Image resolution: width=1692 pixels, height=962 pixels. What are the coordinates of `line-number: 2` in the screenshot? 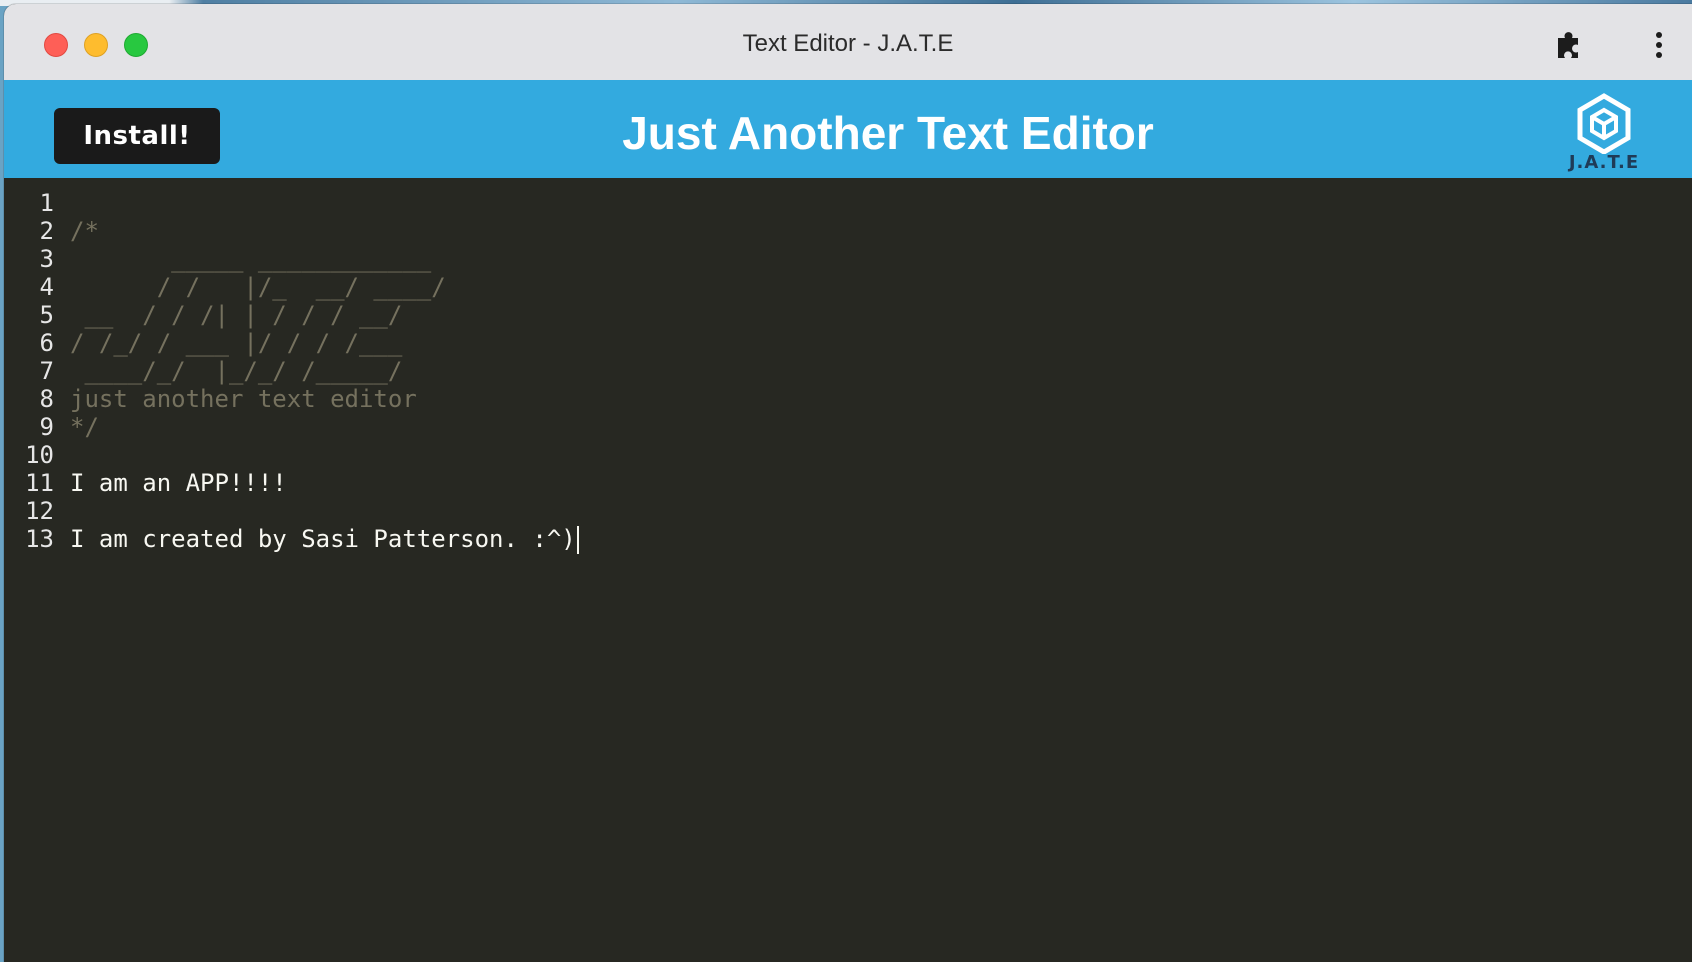 It's located at (46, 231).